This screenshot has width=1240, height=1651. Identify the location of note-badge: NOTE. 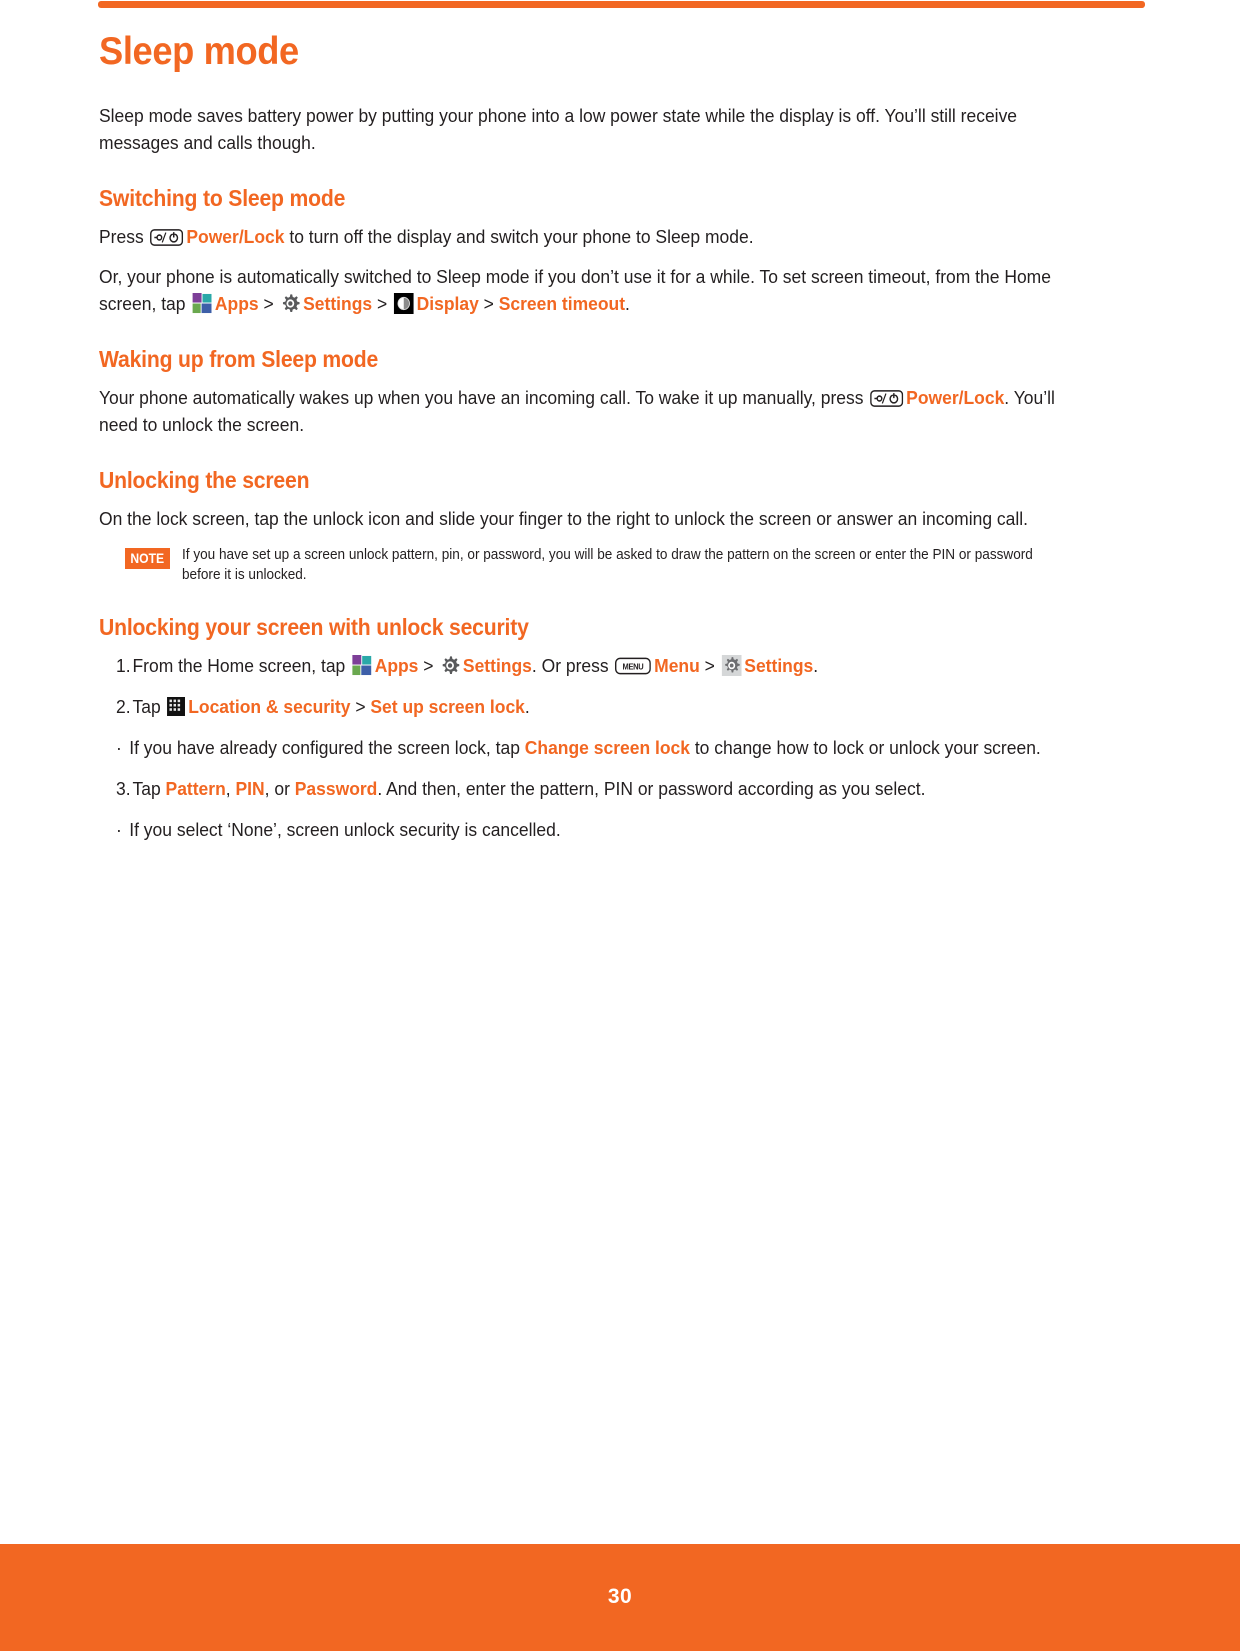
(147, 558).